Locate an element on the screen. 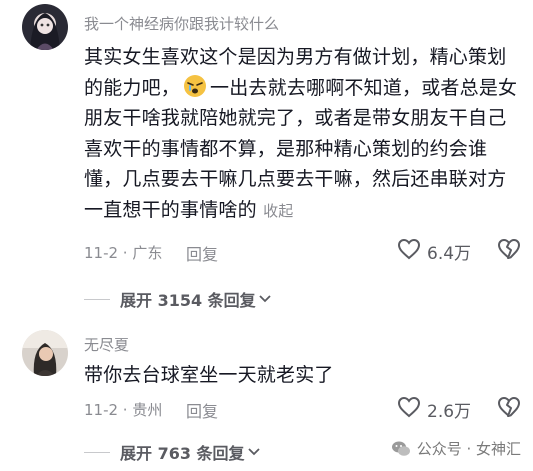  like-count: 6.4万 is located at coordinates (449, 253).